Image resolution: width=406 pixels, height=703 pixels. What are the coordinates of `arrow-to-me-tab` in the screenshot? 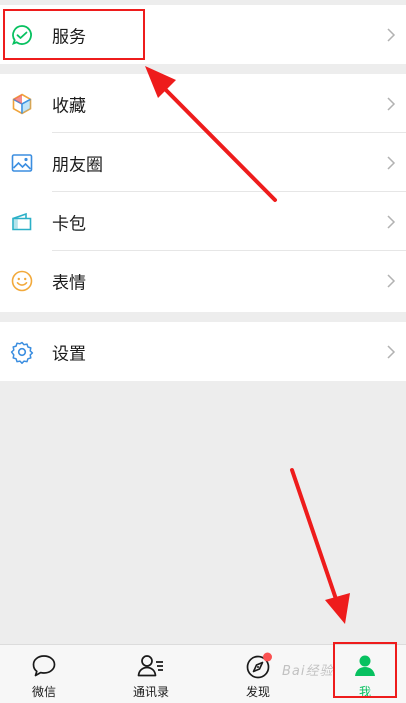 It's located at (320, 546).